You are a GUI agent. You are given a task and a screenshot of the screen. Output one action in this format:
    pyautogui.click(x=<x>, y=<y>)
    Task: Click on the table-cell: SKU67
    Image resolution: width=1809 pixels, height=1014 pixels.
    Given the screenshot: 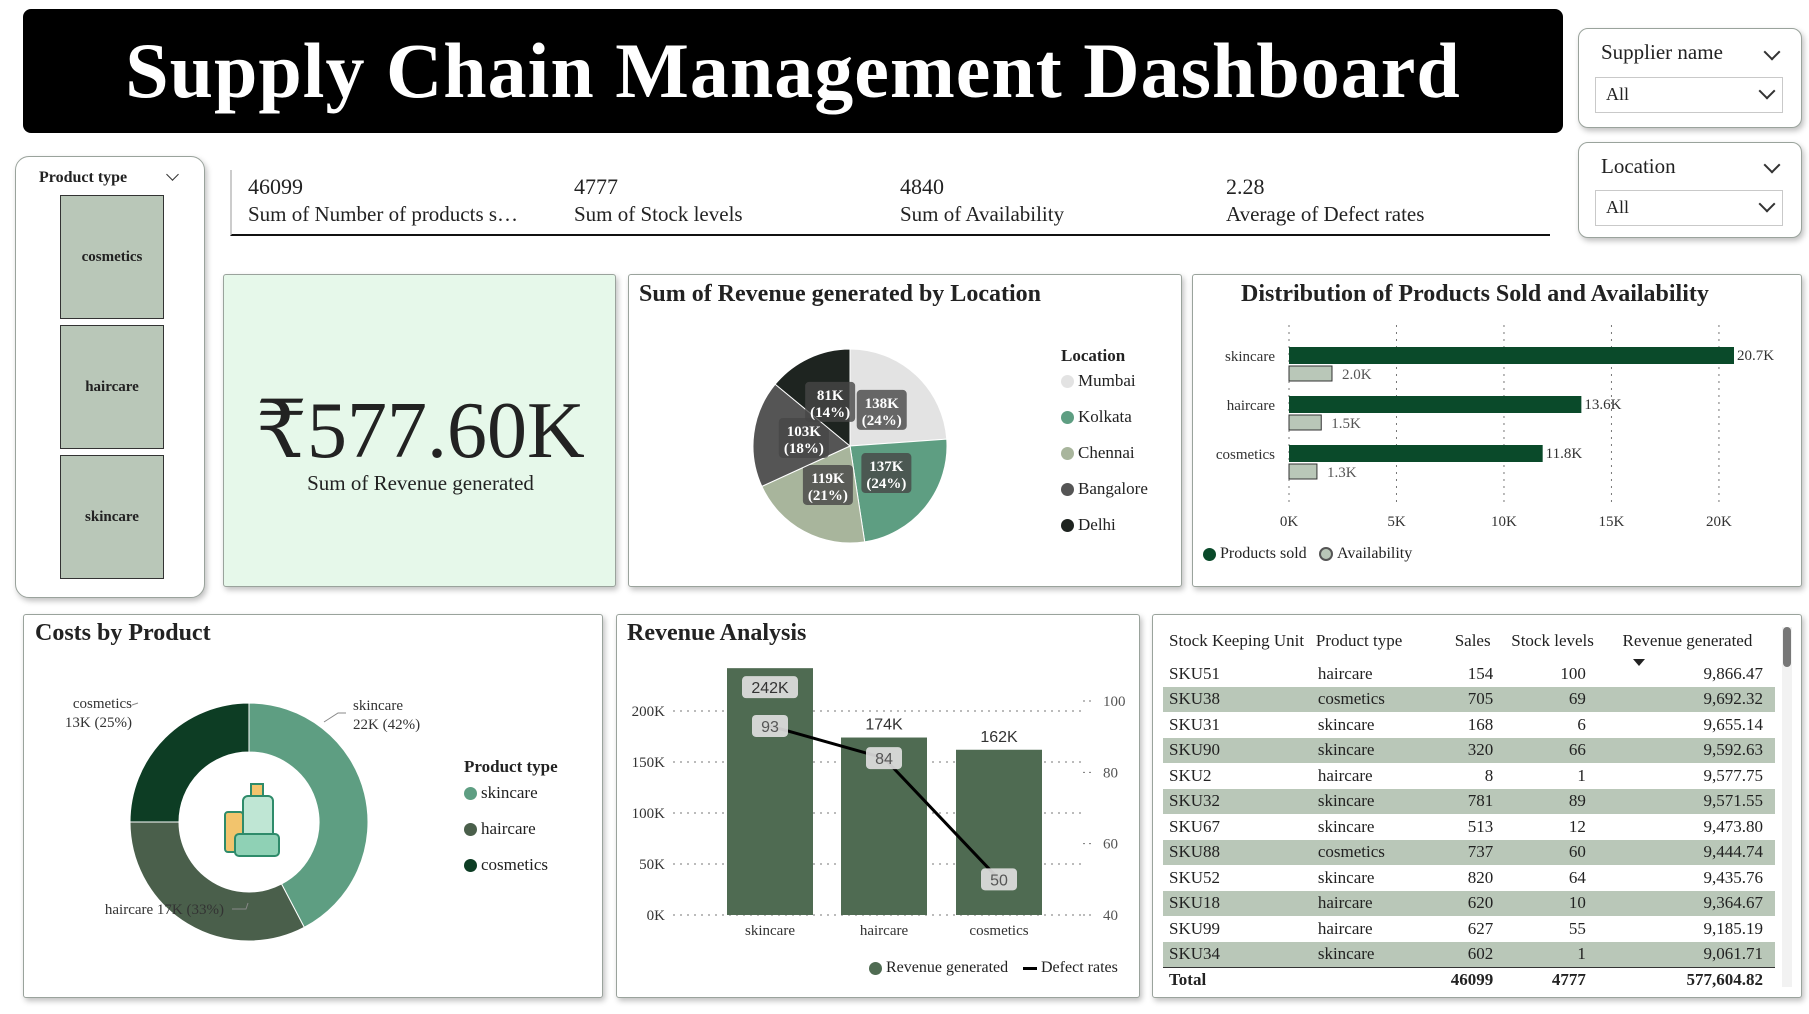 What is the action you would take?
    pyautogui.click(x=1195, y=826)
    